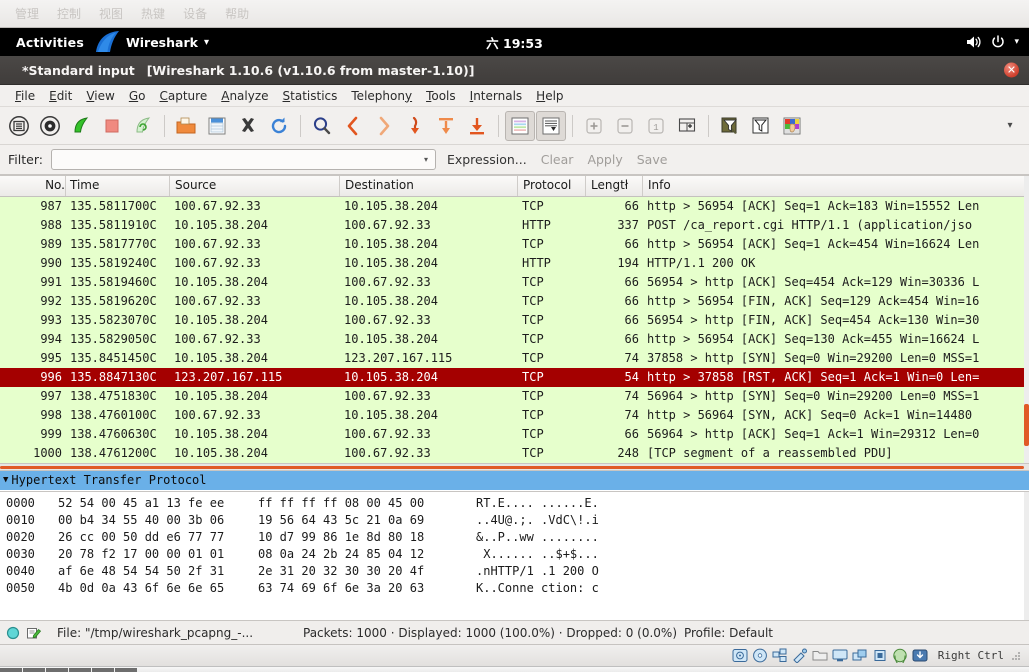 Image resolution: width=1029 pixels, height=672 pixels. I want to click on menu-statistics: Statistics, so click(310, 96).